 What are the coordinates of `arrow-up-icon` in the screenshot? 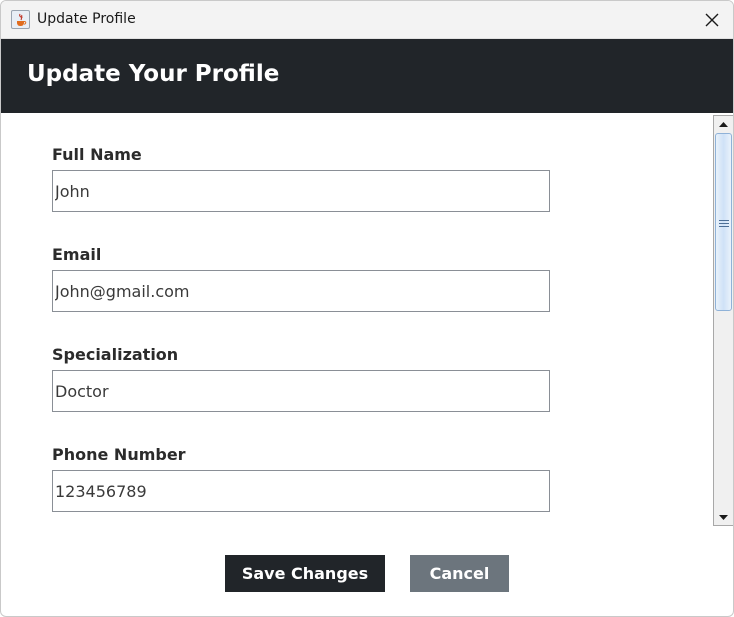 It's located at (723, 124).